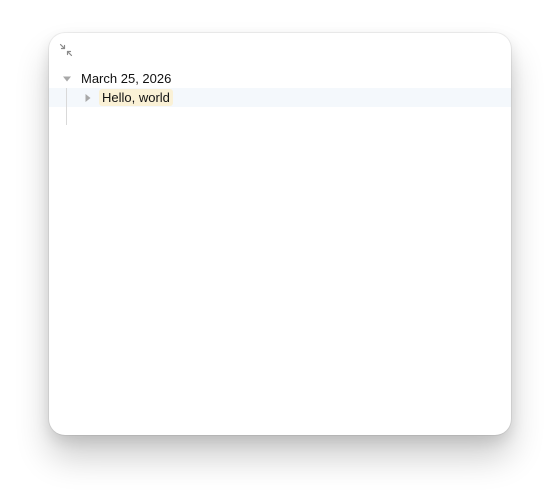 Image resolution: width=560 pixels, height=500 pixels. I want to click on triangle-right-icon, so click(88, 97).